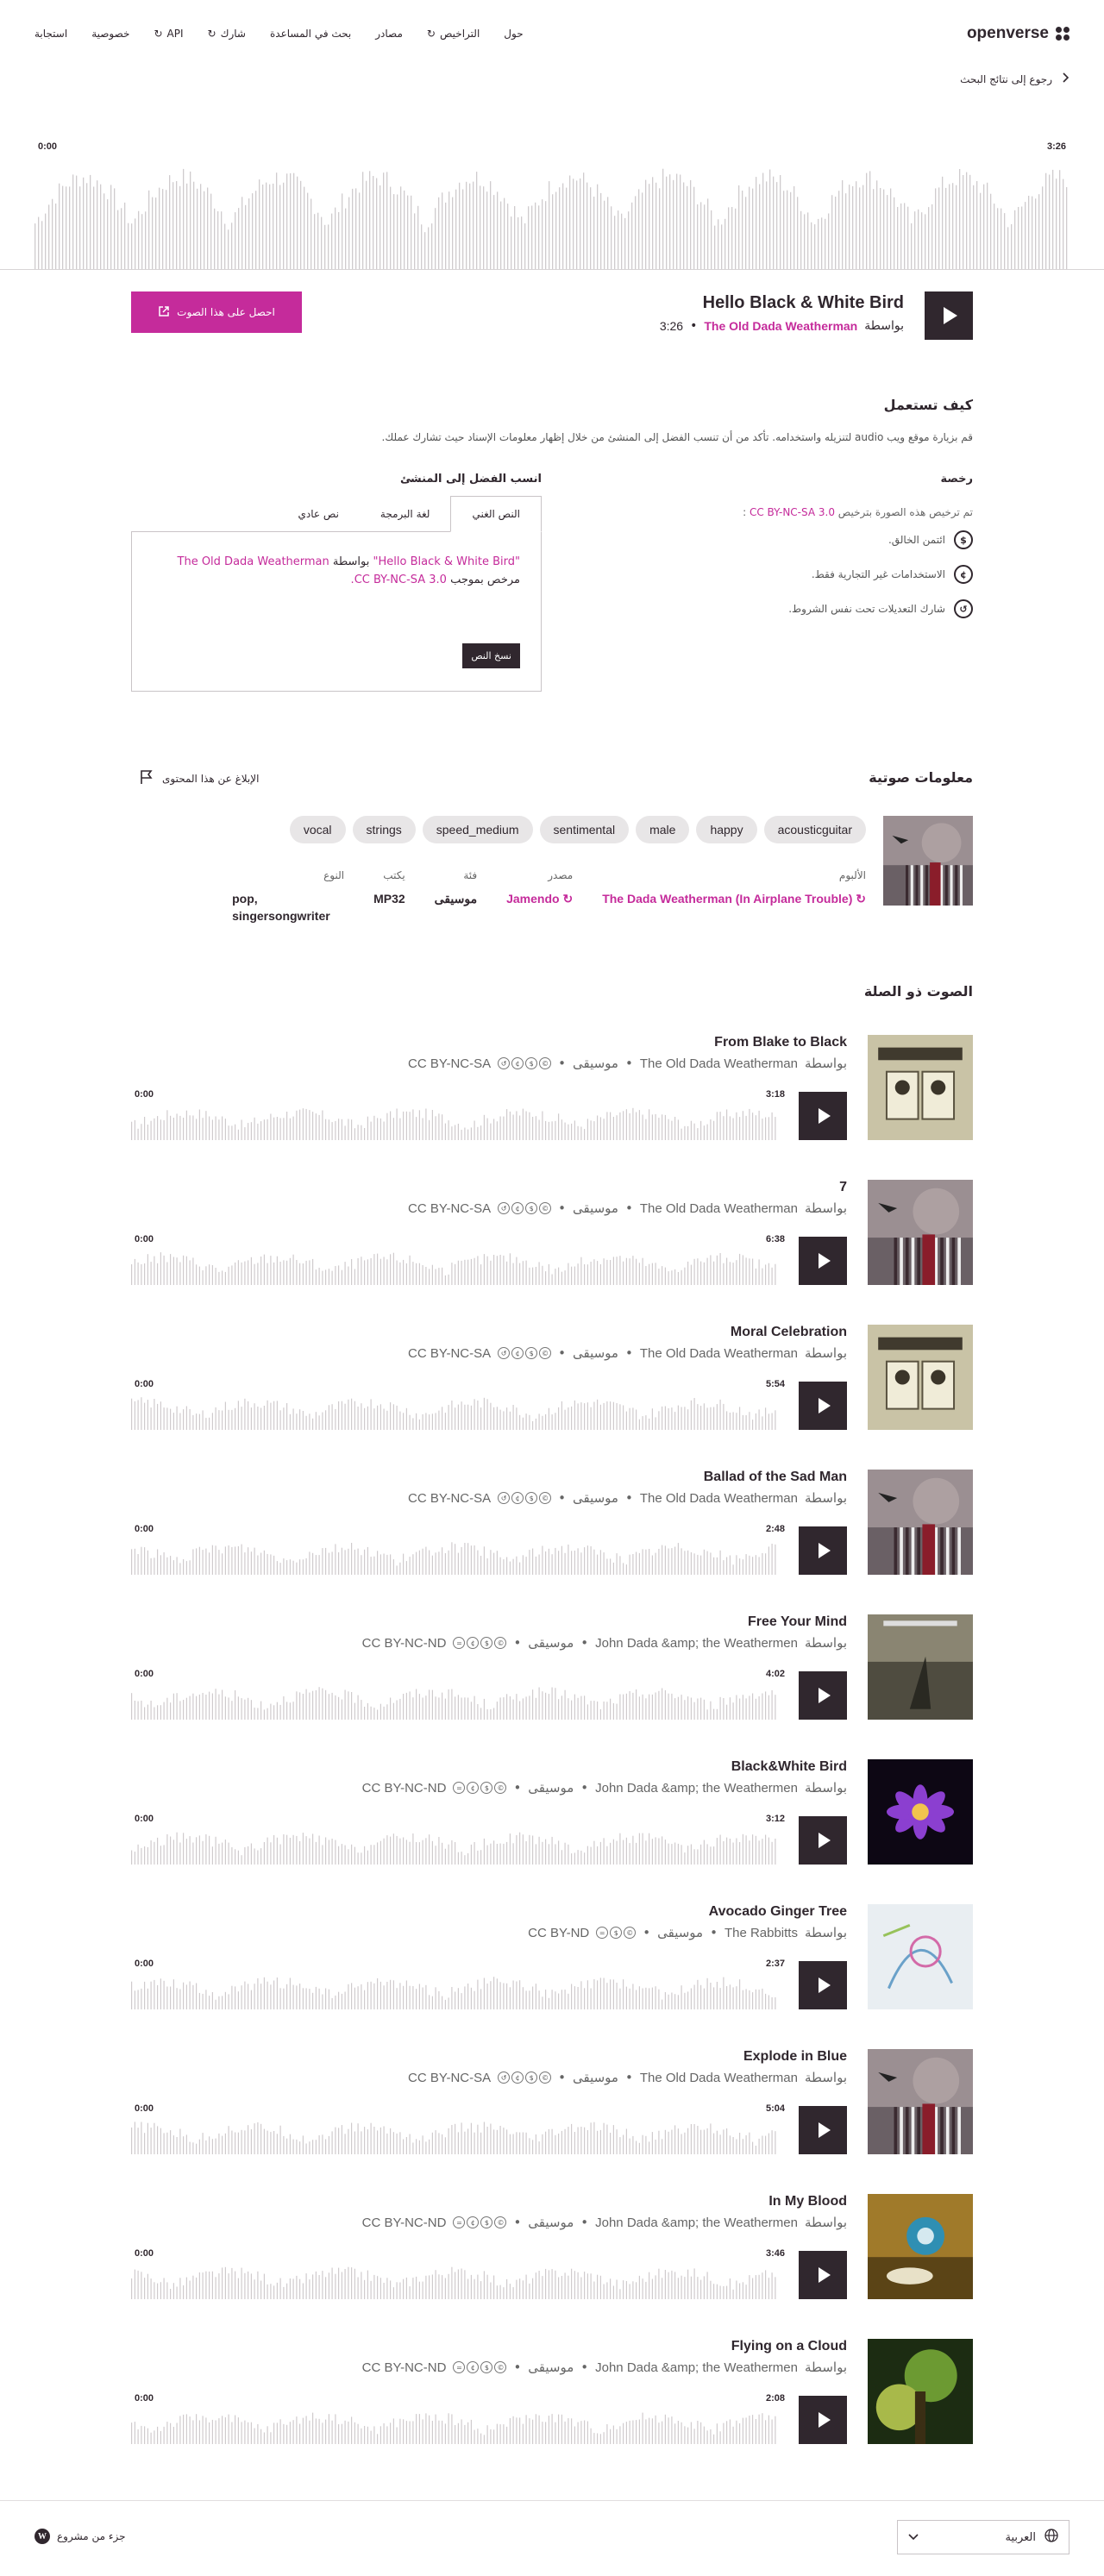 Image resolution: width=1104 pixels, height=2576 pixels. What do you see at coordinates (389, 34) in the screenshot?
I see `nav-item-2: مصادر` at bounding box center [389, 34].